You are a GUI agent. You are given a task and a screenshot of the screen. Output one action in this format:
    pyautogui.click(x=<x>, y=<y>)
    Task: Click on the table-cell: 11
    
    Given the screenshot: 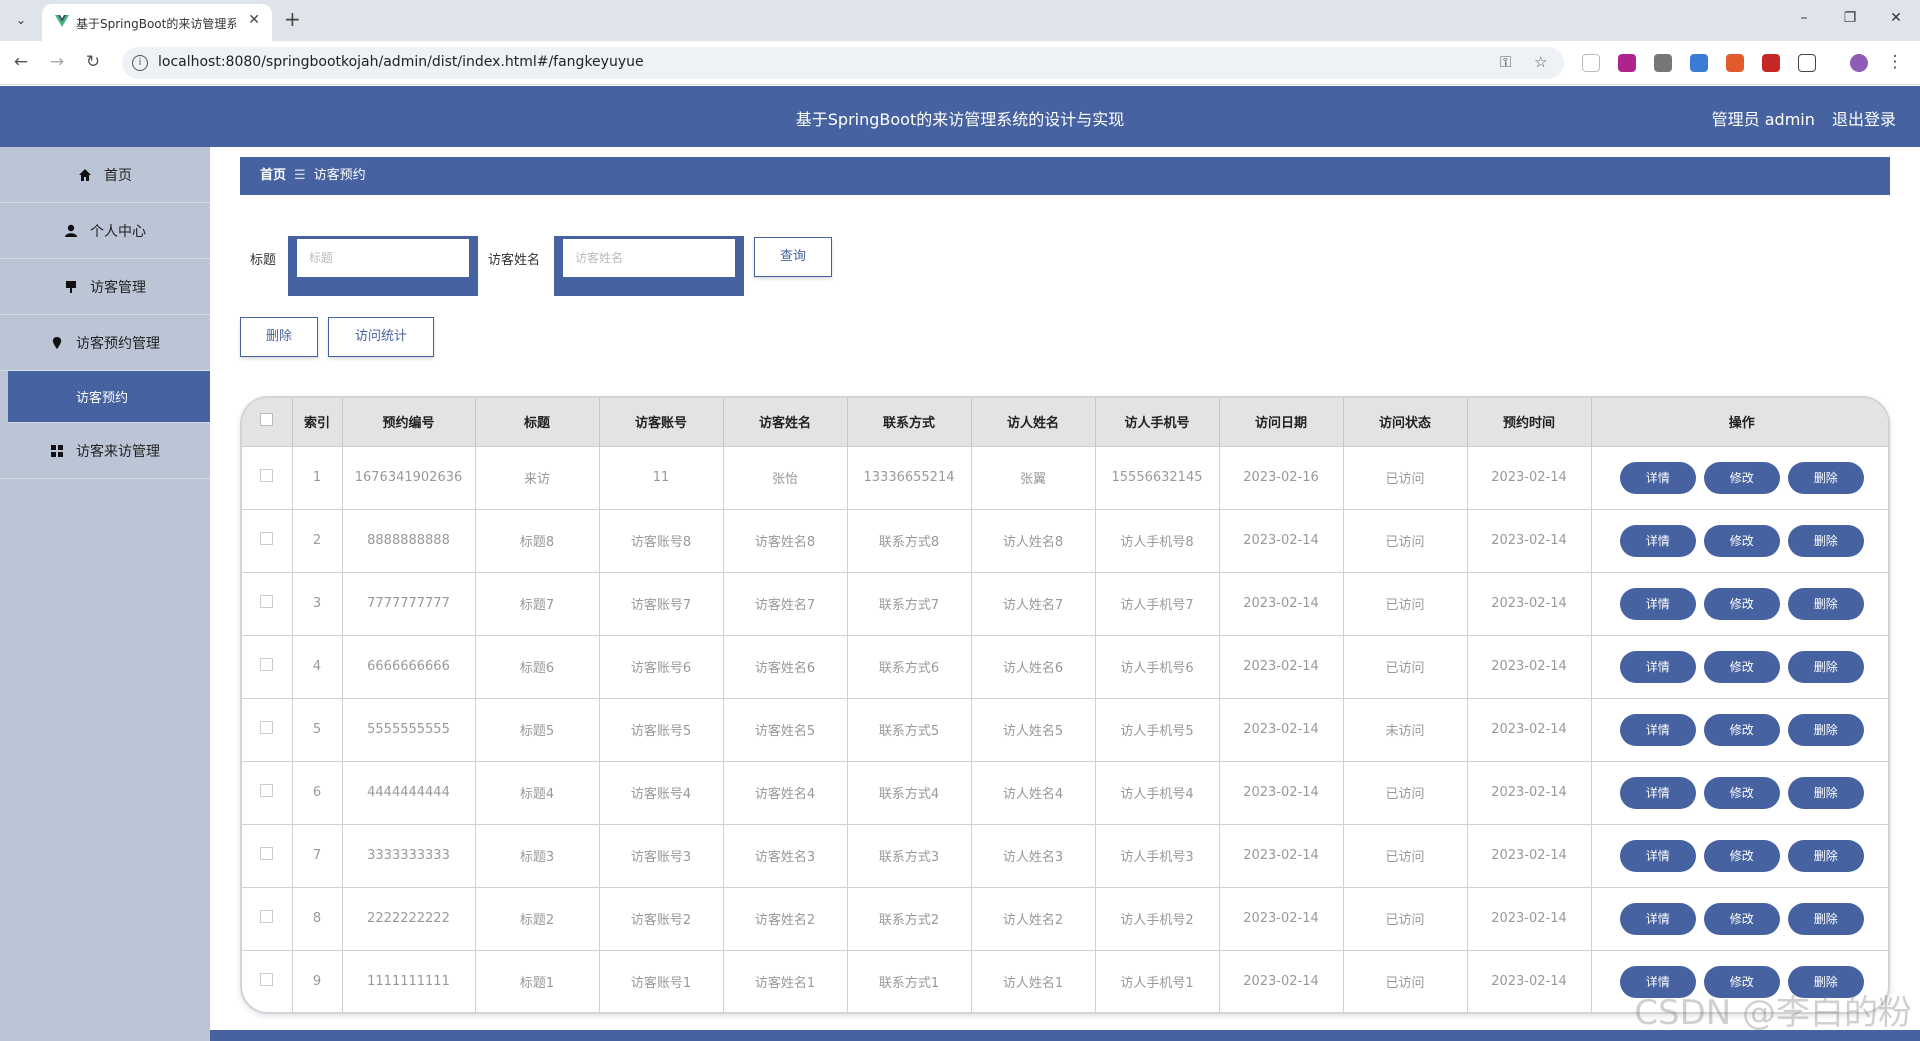 What is the action you would take?
    pyautogui.click(x=661, y=477)
    